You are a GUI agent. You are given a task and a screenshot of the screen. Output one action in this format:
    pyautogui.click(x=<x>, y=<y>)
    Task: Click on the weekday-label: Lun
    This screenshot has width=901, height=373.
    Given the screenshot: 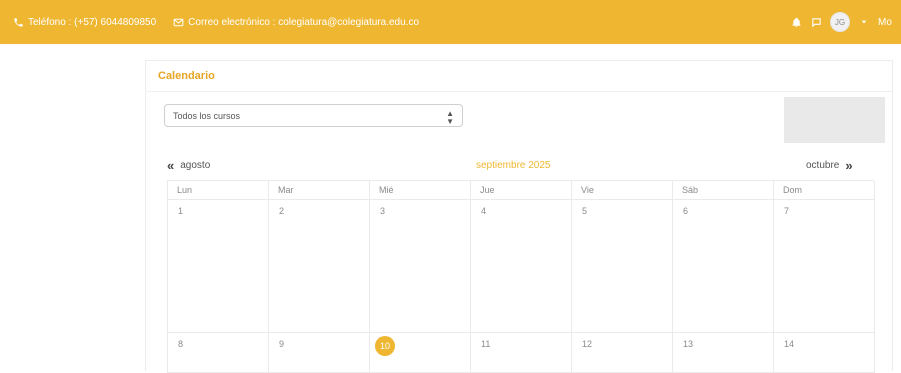 What is the action you would take?
    pyautogui.click(x=218, y=190)
    